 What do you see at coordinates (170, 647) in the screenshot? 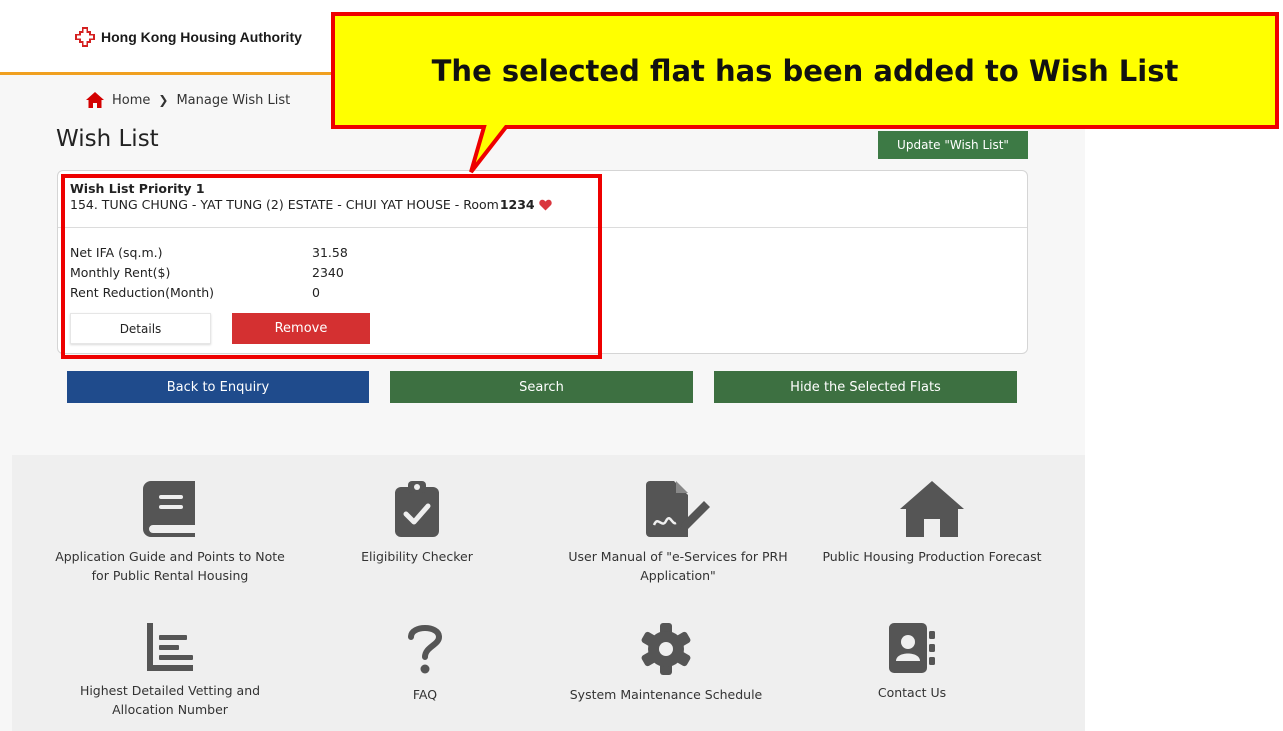
I see `list-chart-icon` at bounding box center [170, 647].